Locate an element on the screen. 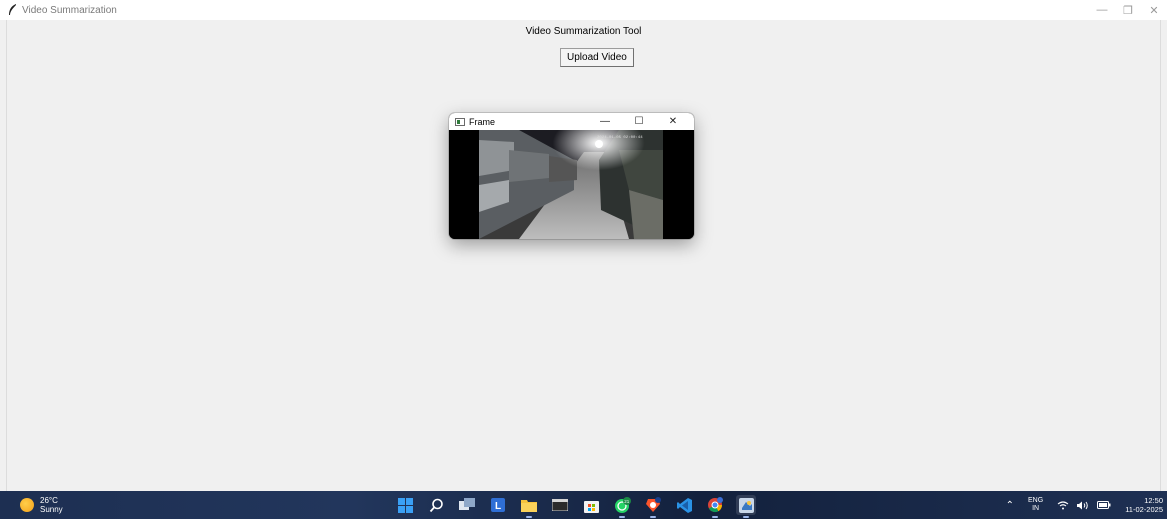 Image resolution: width=1167 pixels, height=519 pixels. brave-browser-icon is located at coordinates (653, 506).